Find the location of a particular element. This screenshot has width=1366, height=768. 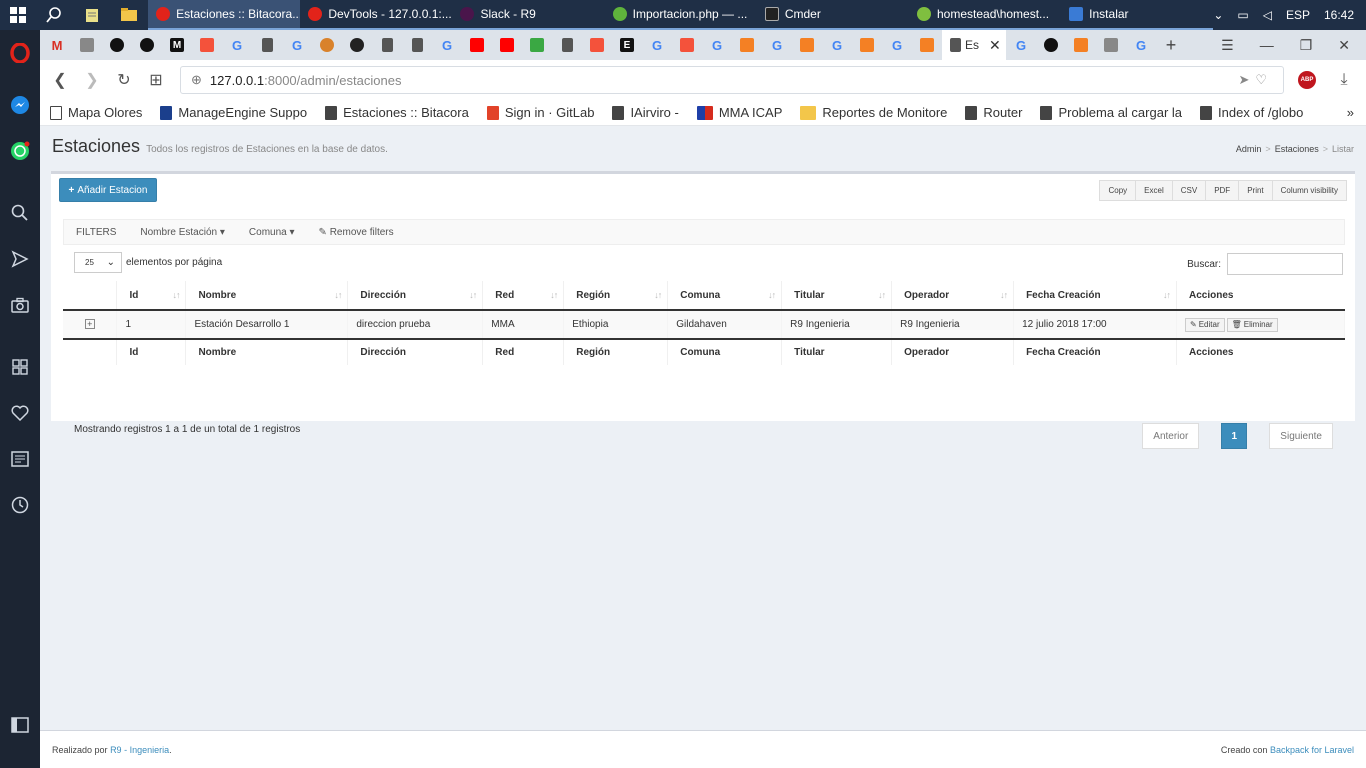

camera-icon is located at coordinates (20, 305).